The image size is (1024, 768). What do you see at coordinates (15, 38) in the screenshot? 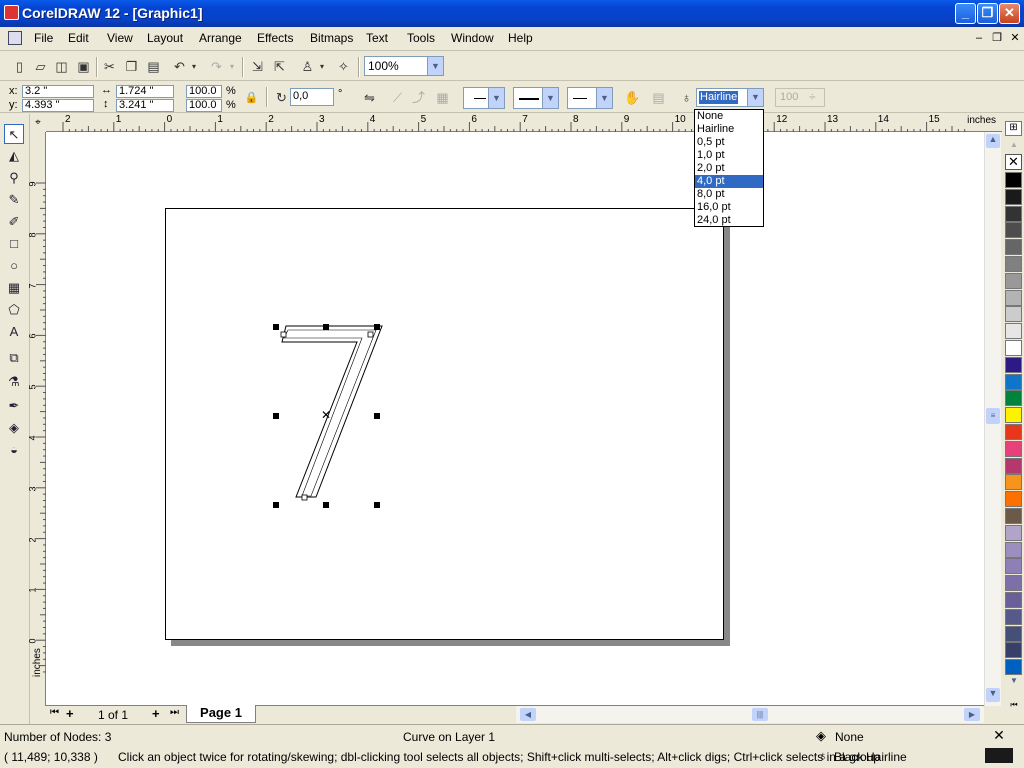
I see `document-icon` at bounding box center [15, 38].